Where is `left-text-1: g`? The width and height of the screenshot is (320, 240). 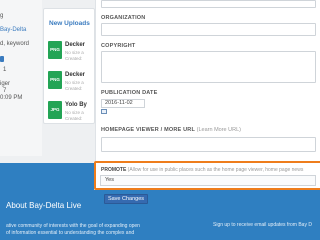
left-text-1: g is located at coordinates (2, 16).